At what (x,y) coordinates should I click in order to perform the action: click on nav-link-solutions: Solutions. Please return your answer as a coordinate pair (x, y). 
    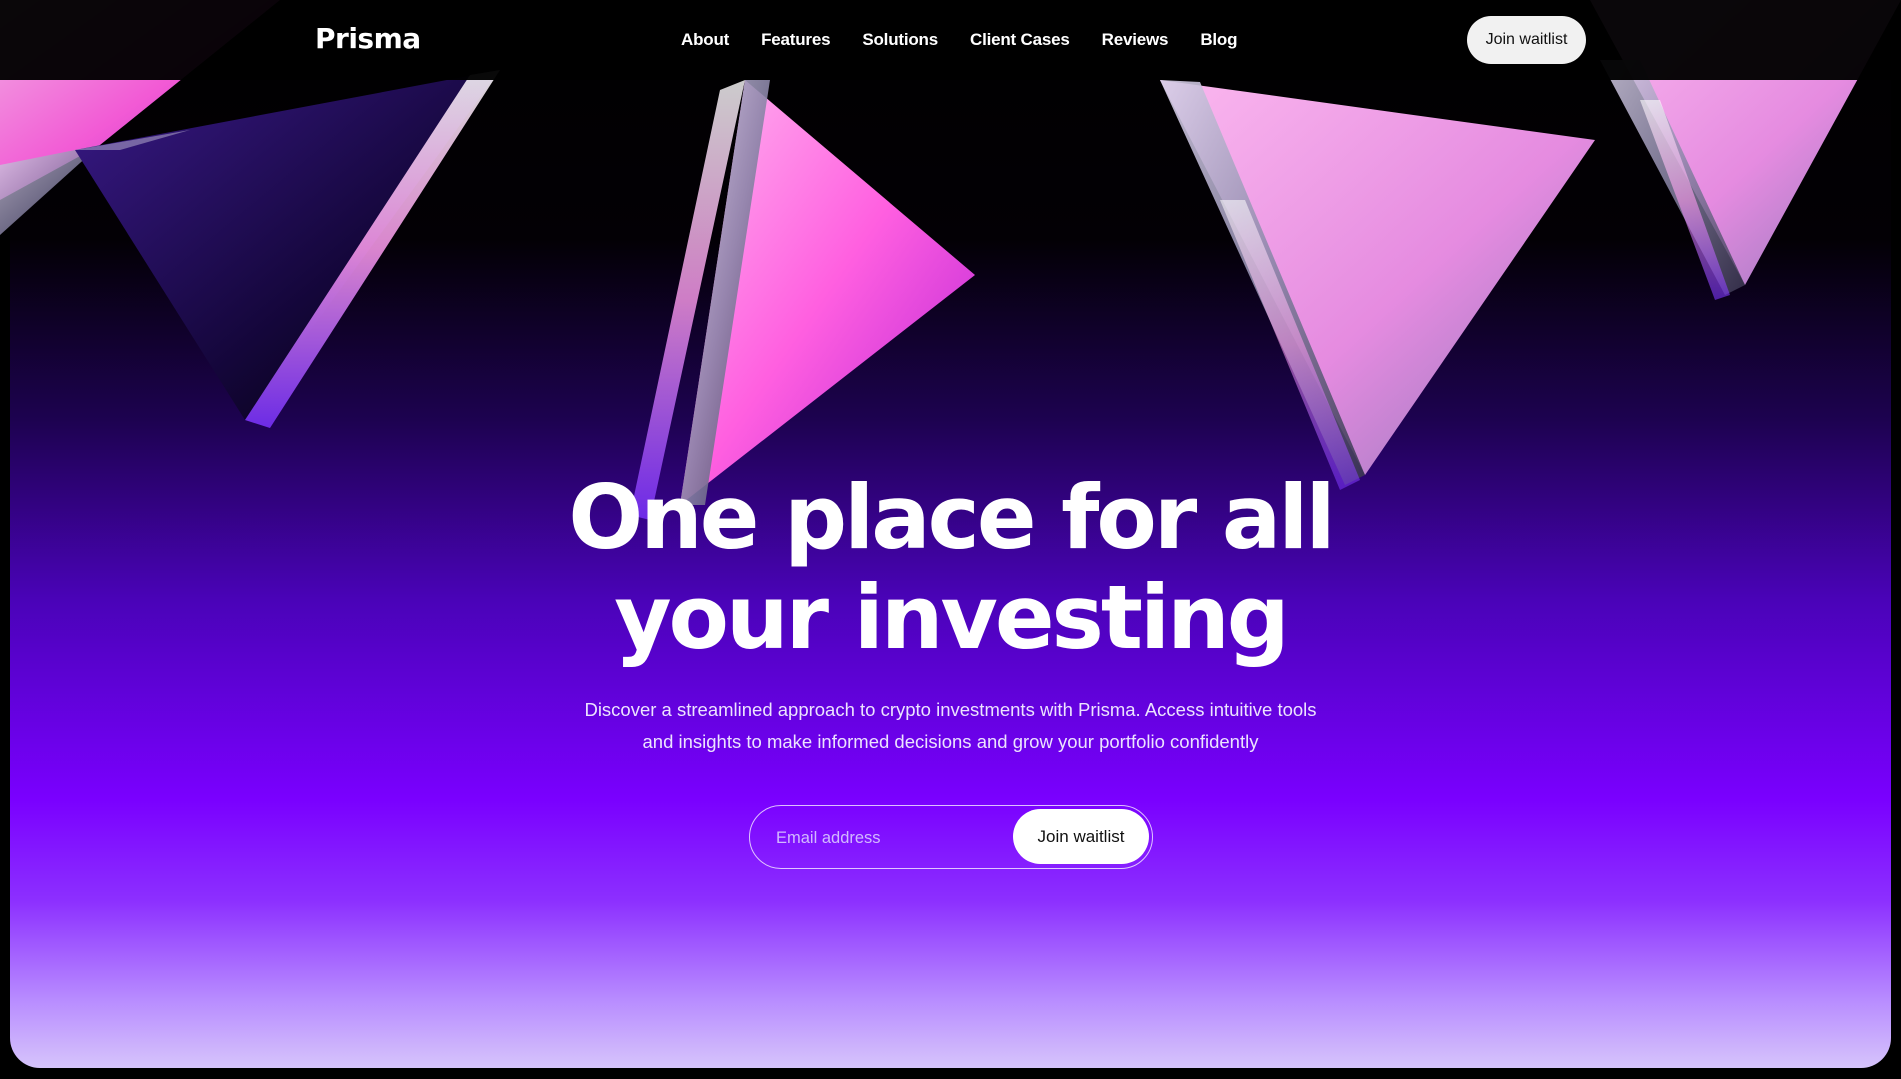
    Looking at the image, I should click on (900, 40).